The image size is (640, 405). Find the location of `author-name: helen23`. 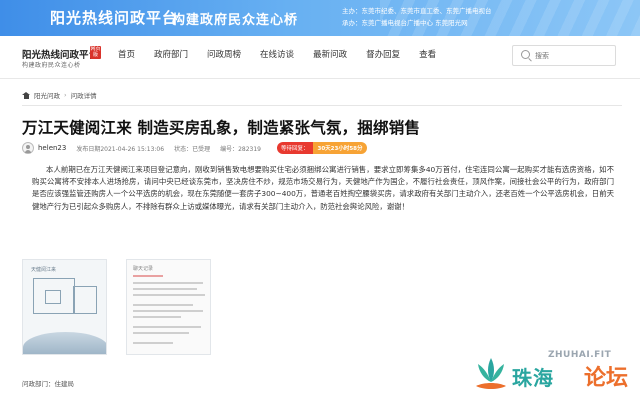

author-name: helen23 is located at coordinates (52, 148).